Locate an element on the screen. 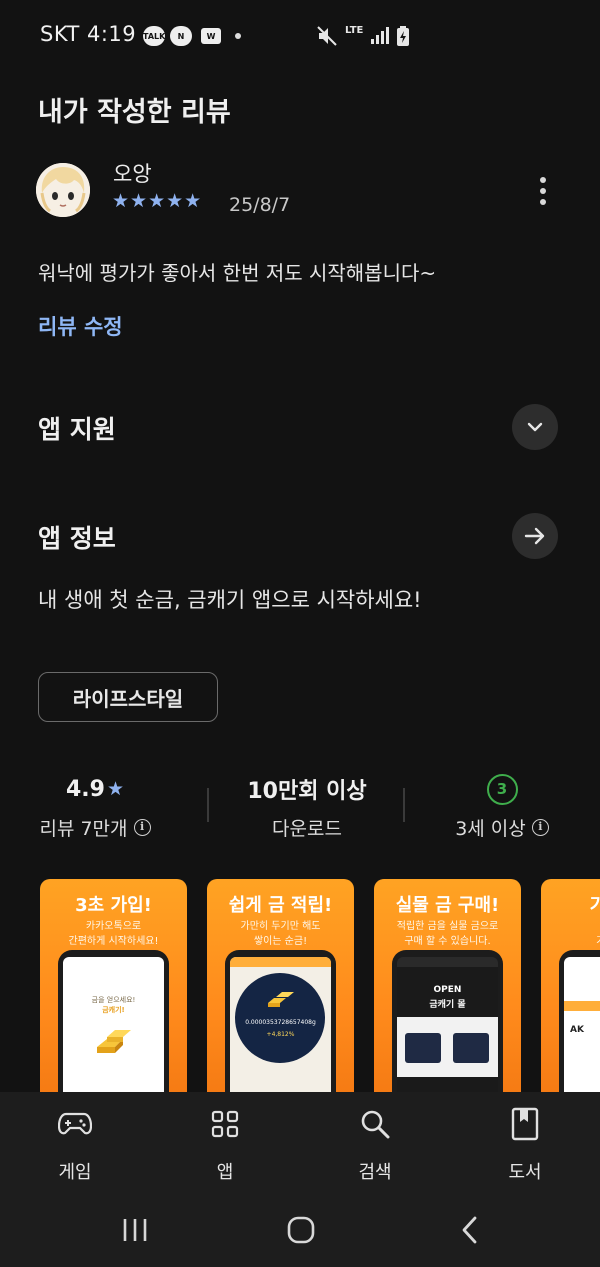  rating-stars: ★★★★★ is located at coordinates (157, 201).